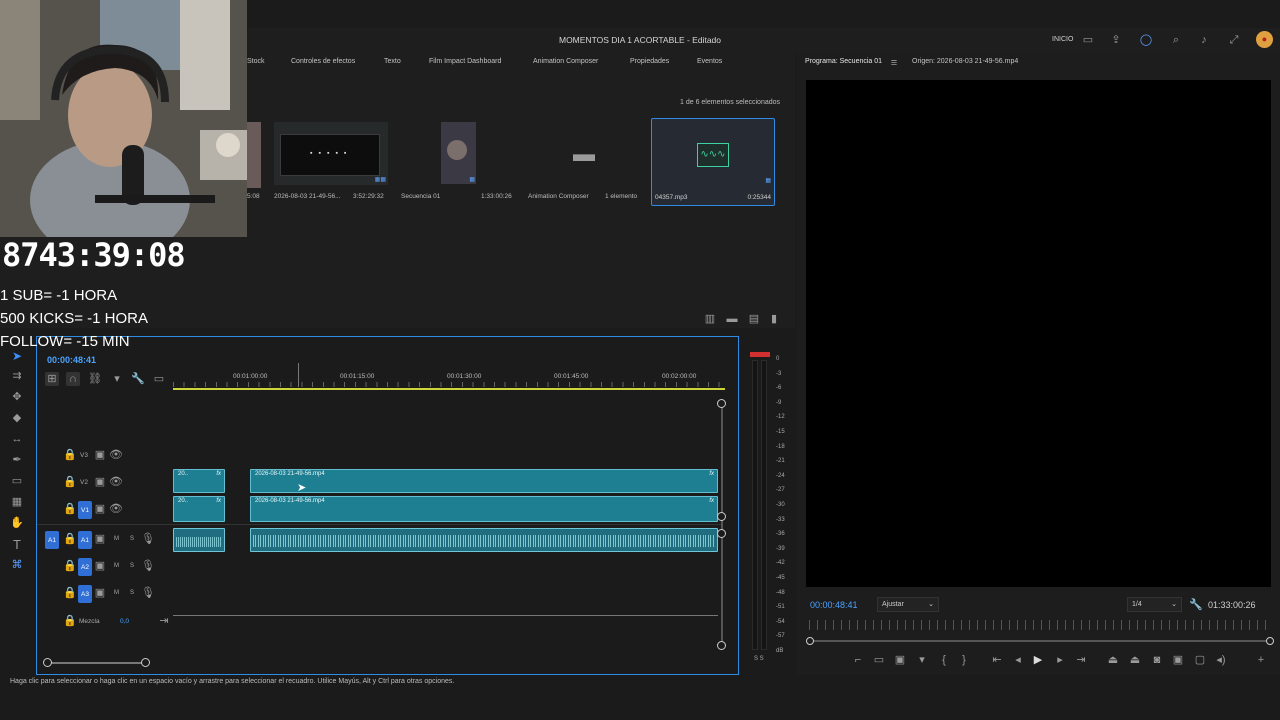  What do you see at coordinates (484, 540) in the screenshot?
I see `audio-clip-a1` at bounding box center [484, 540].